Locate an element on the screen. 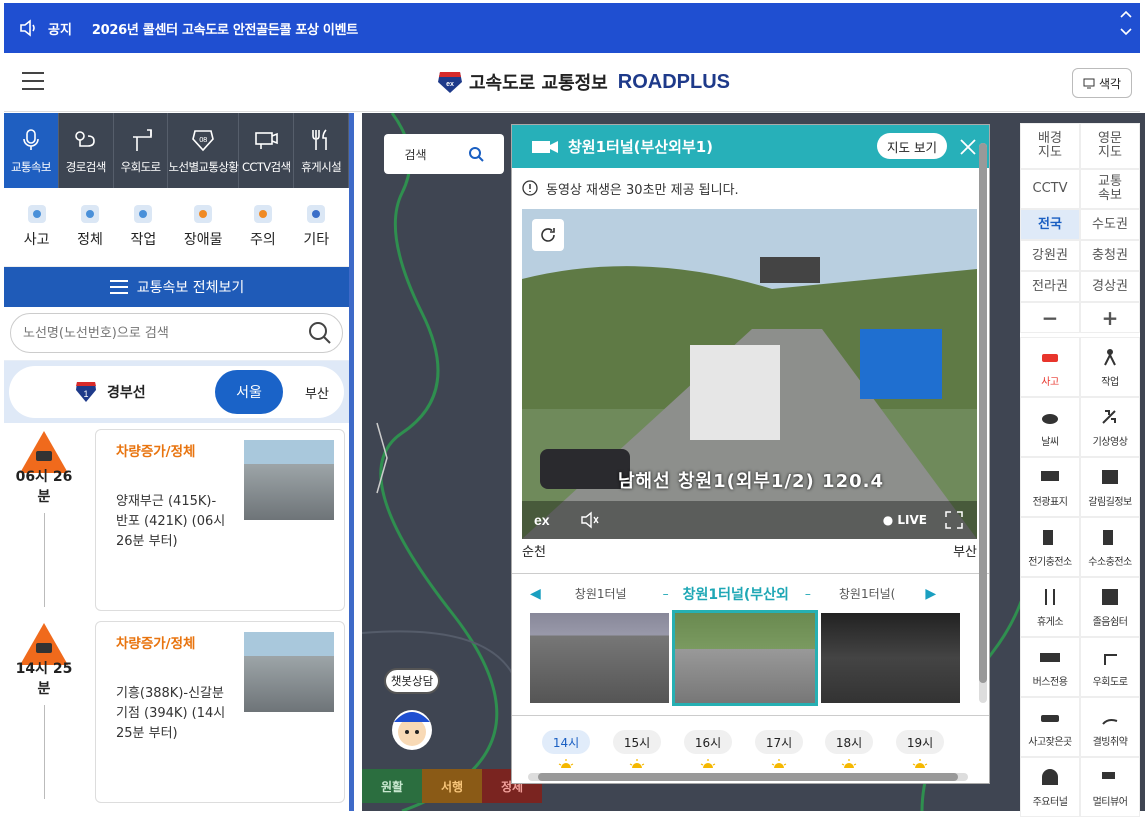 This screenshot has height=817, width=1145. chatbot-button: 챗봇상담 is located at coordinates (412, 681).